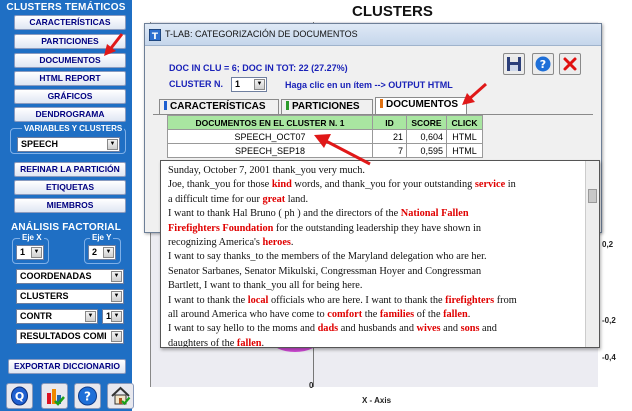 The width and height of the screenshot is (632, 411). I want to click on html-hint: Haga clic en un ítem --> OUTPUT HTML, so click(369, 85).